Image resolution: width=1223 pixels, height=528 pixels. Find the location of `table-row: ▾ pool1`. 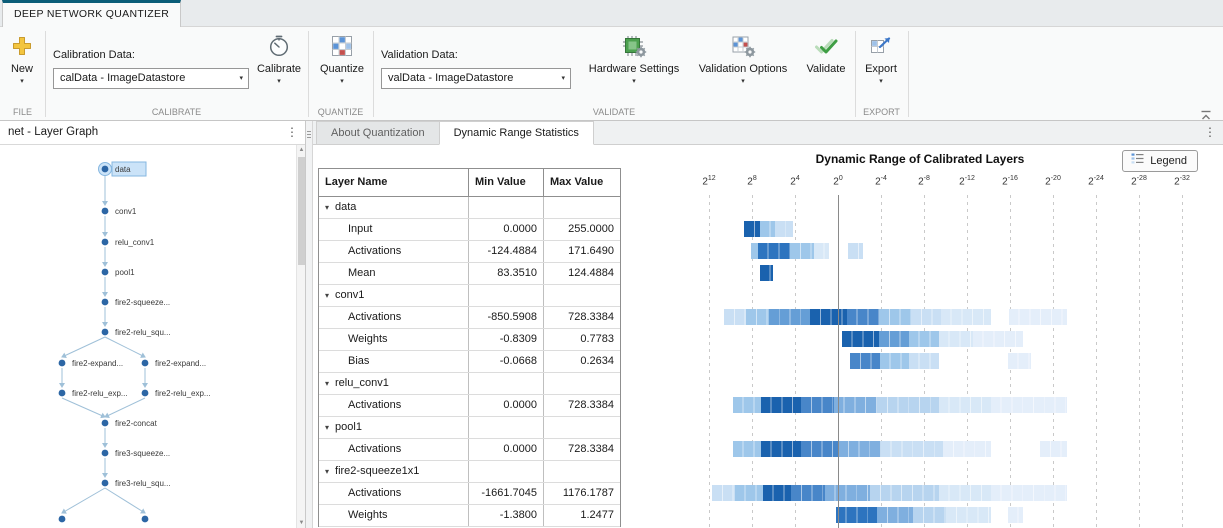

table-row: ▾ pool1 is located at coordinates (469, 428).